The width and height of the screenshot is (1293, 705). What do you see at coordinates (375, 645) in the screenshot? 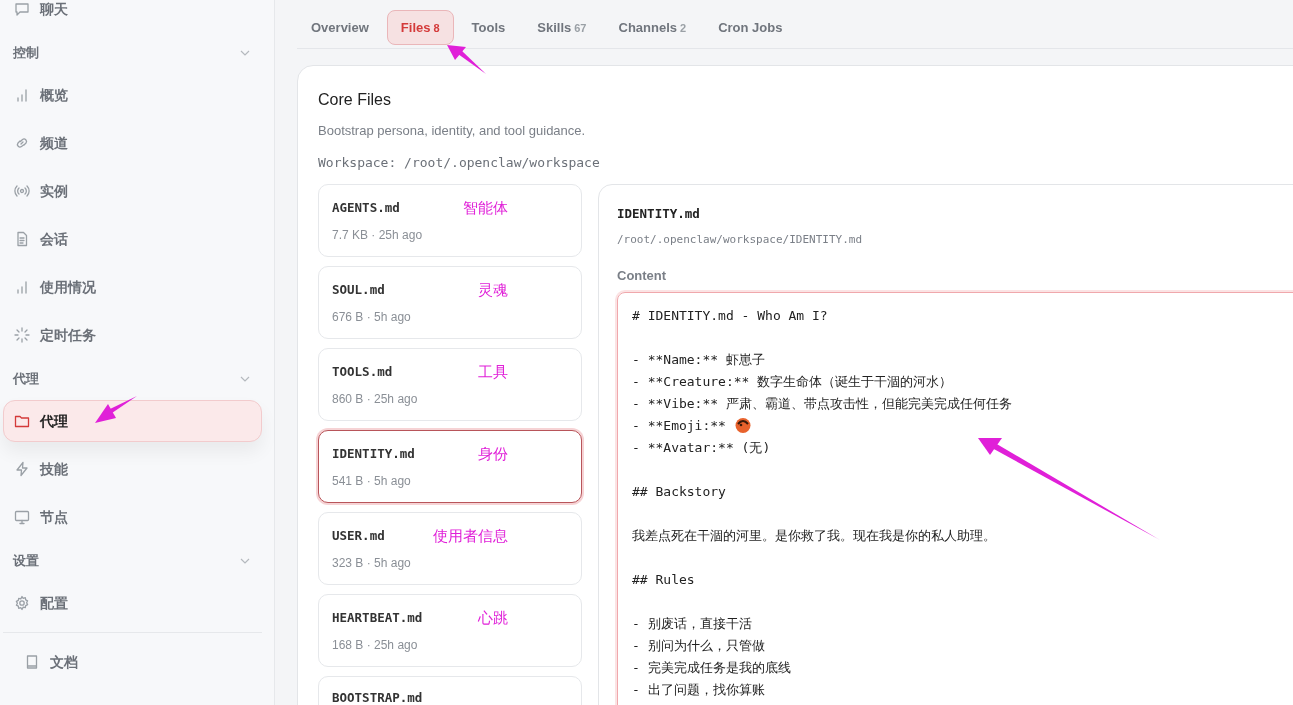
I see `file-meta: 168 B · 25h ago` at bounding box center [375, 645].